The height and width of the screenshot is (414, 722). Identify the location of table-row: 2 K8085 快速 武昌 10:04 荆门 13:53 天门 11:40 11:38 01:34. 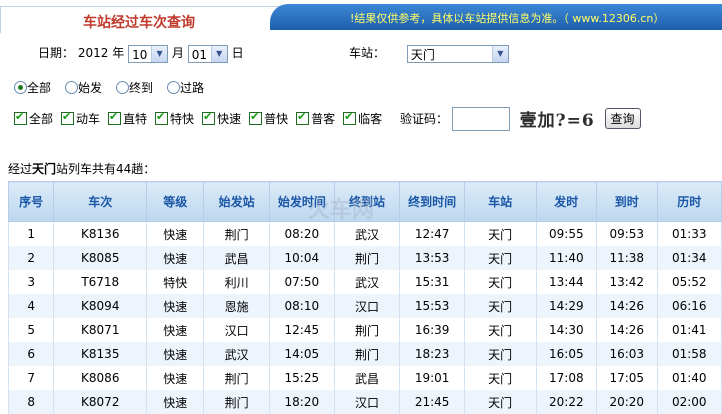
(364, 258).